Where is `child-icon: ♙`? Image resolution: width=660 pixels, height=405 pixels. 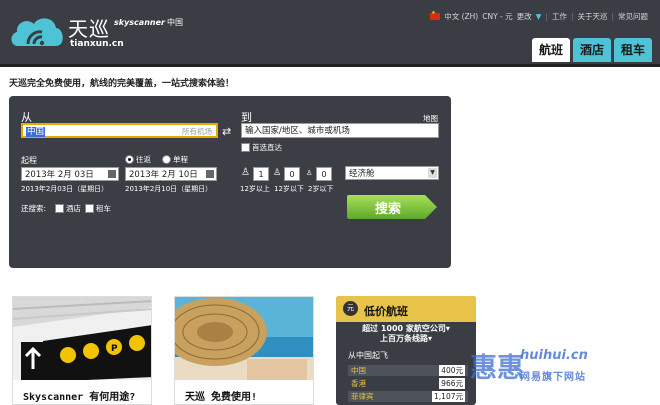 child-icon: ♙ is located at coordinates (277, 173).